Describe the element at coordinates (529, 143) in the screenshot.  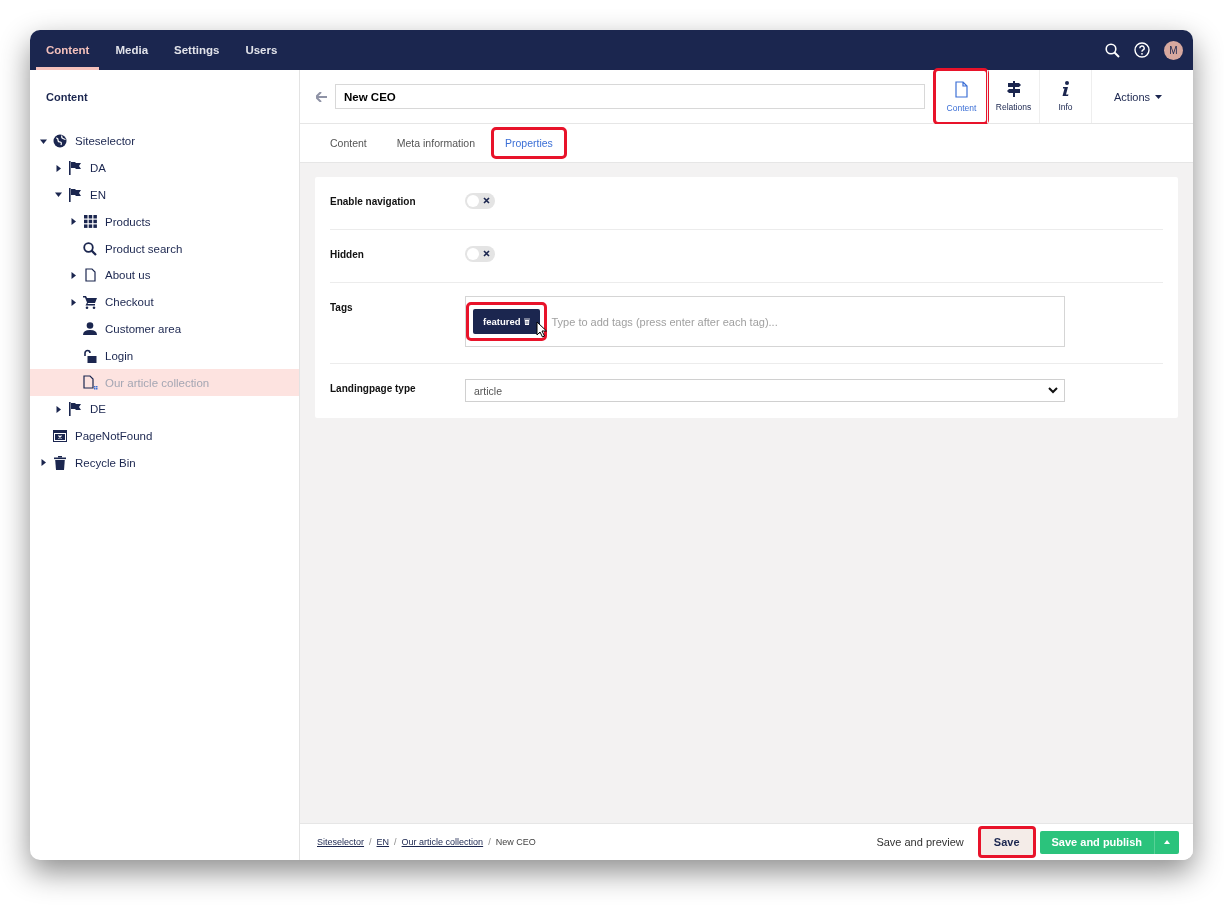
I see `tab: Properties` at that location.